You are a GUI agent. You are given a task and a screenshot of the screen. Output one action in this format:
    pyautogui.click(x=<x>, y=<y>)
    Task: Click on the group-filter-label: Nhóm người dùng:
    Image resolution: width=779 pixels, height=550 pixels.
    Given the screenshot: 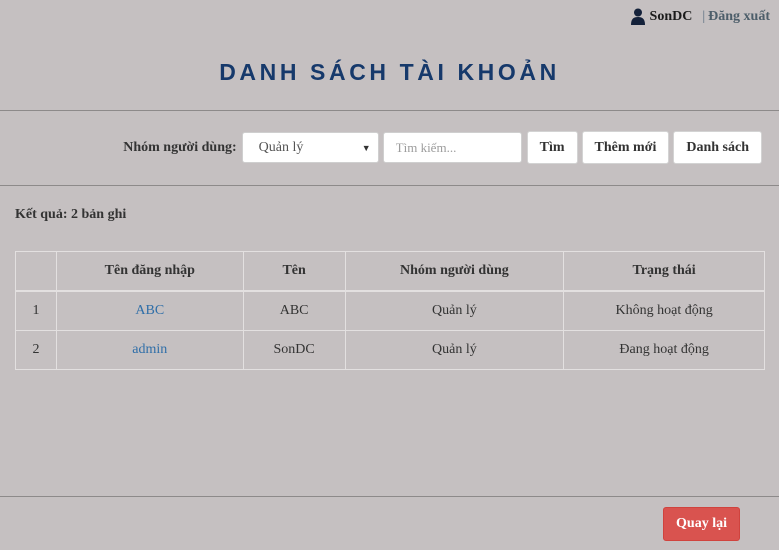 What is the action you would take?
    pyautogui.click(x=180, y=147)
    